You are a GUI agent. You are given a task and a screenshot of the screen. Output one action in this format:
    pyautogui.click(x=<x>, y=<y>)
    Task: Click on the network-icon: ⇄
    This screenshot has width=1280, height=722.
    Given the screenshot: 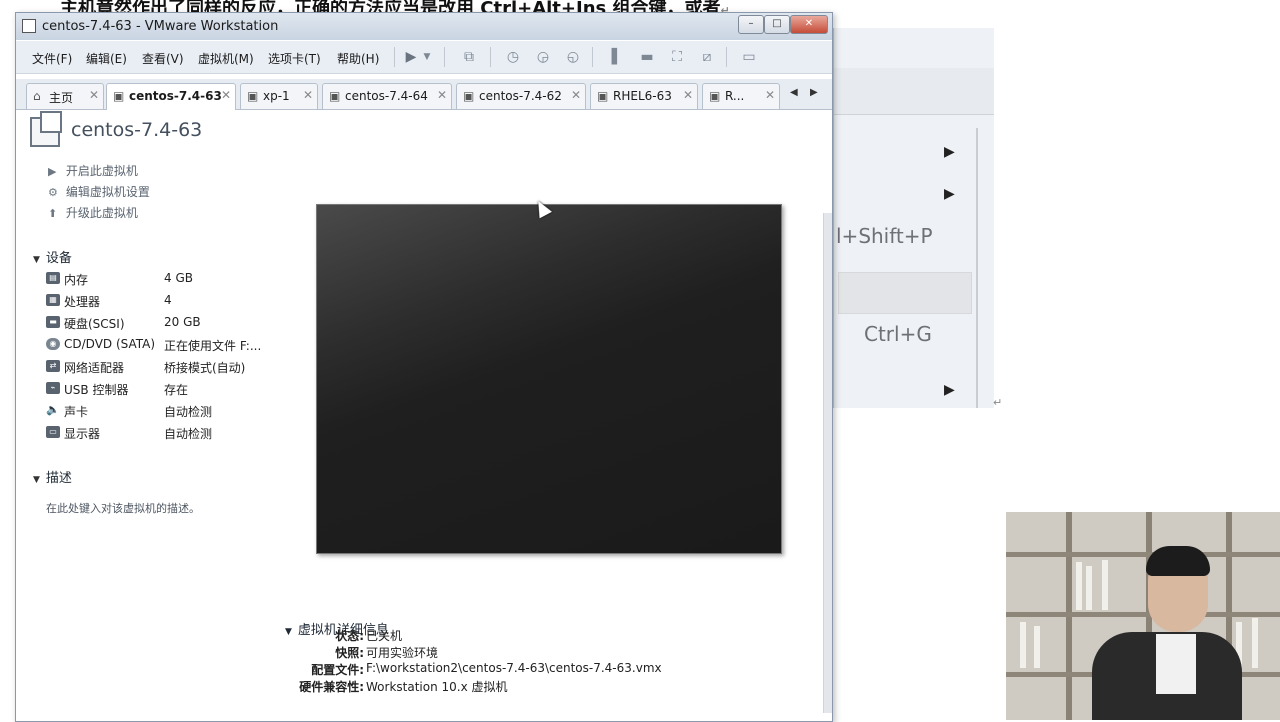 What is the action you would take?
    pyautogui.click(x=53, y=366)
    